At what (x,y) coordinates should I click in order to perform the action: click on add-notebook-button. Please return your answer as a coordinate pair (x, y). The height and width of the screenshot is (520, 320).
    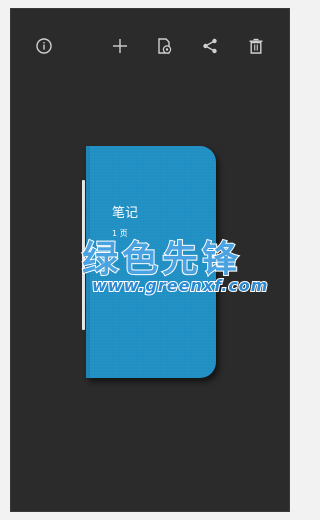
    Looking at the image, I should click on (120, 46).